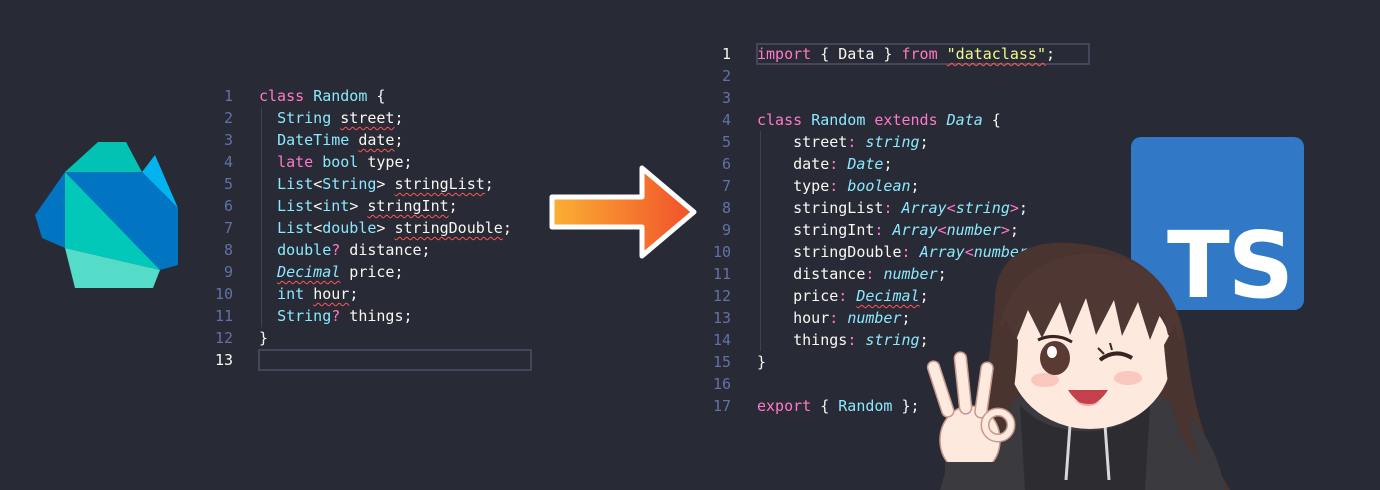  What do you see at coordinates (322, 96) in the screenshot?
I see `code-text: class Random {` at bounding box center [322, 96].